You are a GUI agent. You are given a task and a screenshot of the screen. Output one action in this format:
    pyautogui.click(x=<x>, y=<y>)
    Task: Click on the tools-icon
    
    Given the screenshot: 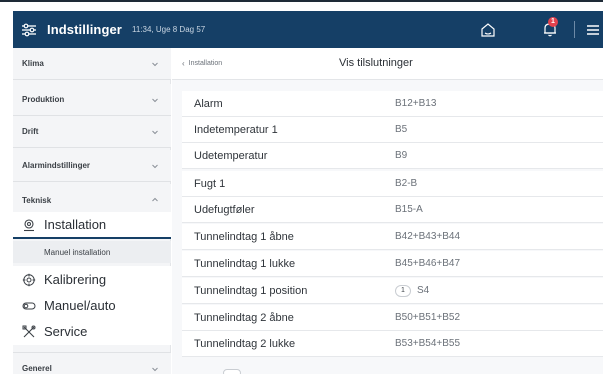 What is the action you would take?
    pyautogui.click(x=29, y=332)
    